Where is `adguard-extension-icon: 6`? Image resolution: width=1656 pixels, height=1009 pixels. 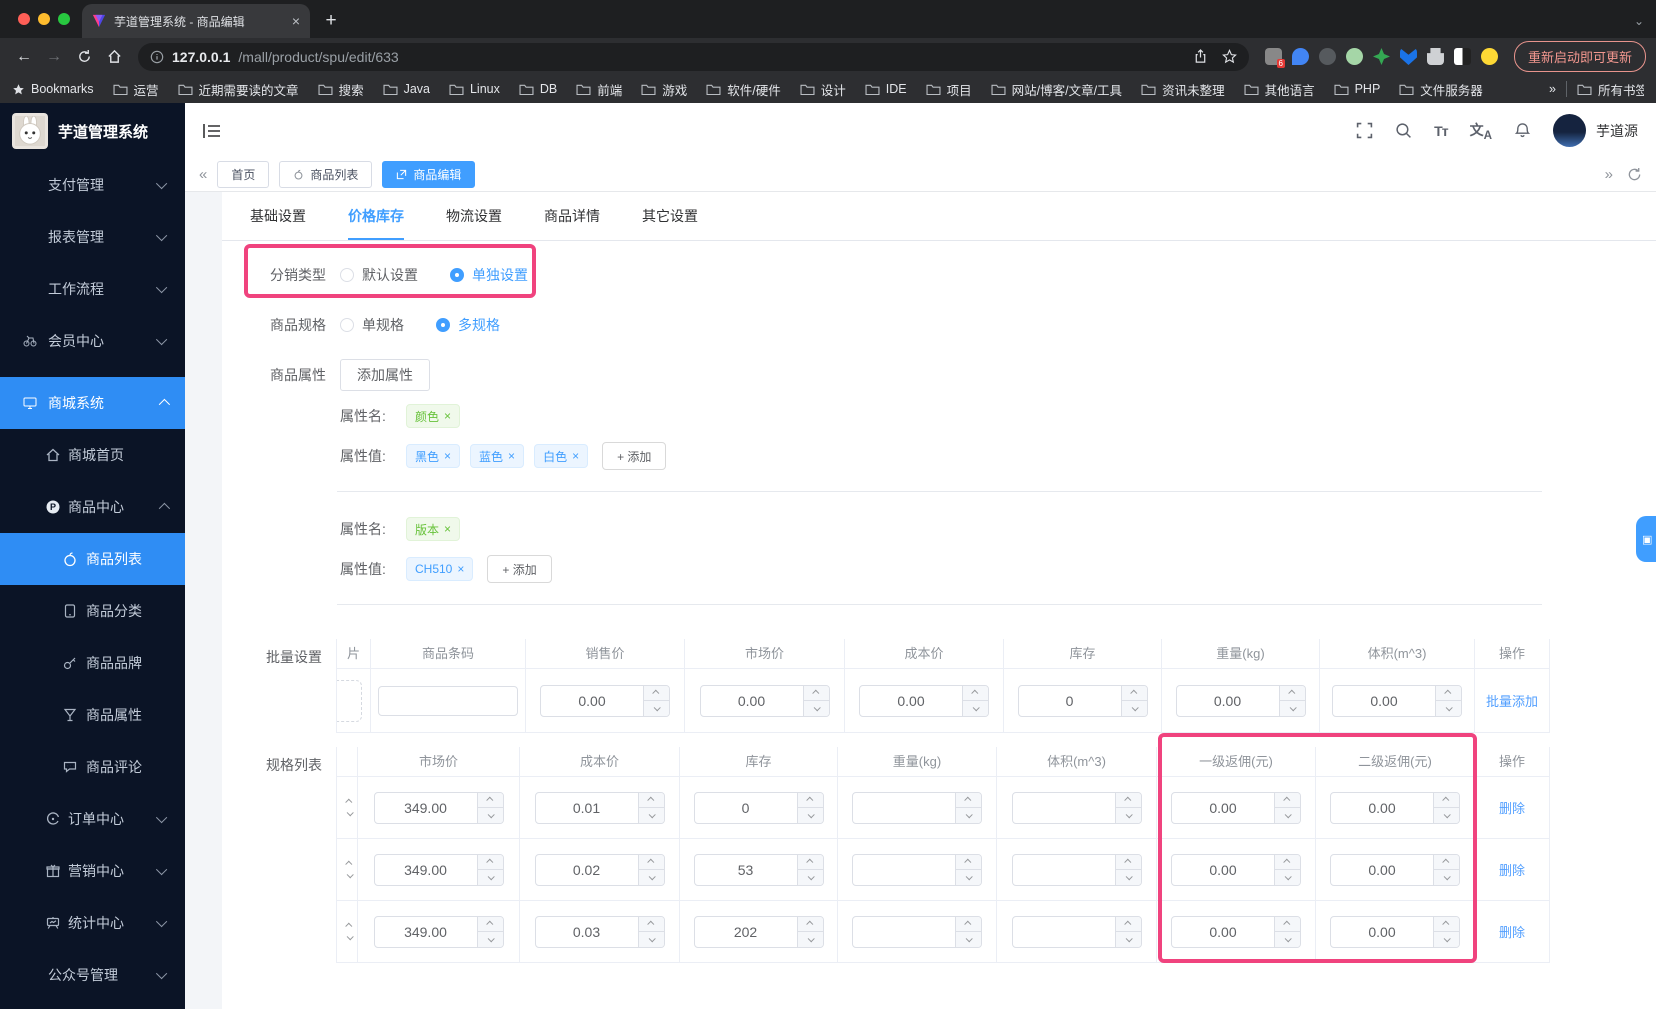
adguard-extension-icon: 6 is located at coordinates (1274, 58).